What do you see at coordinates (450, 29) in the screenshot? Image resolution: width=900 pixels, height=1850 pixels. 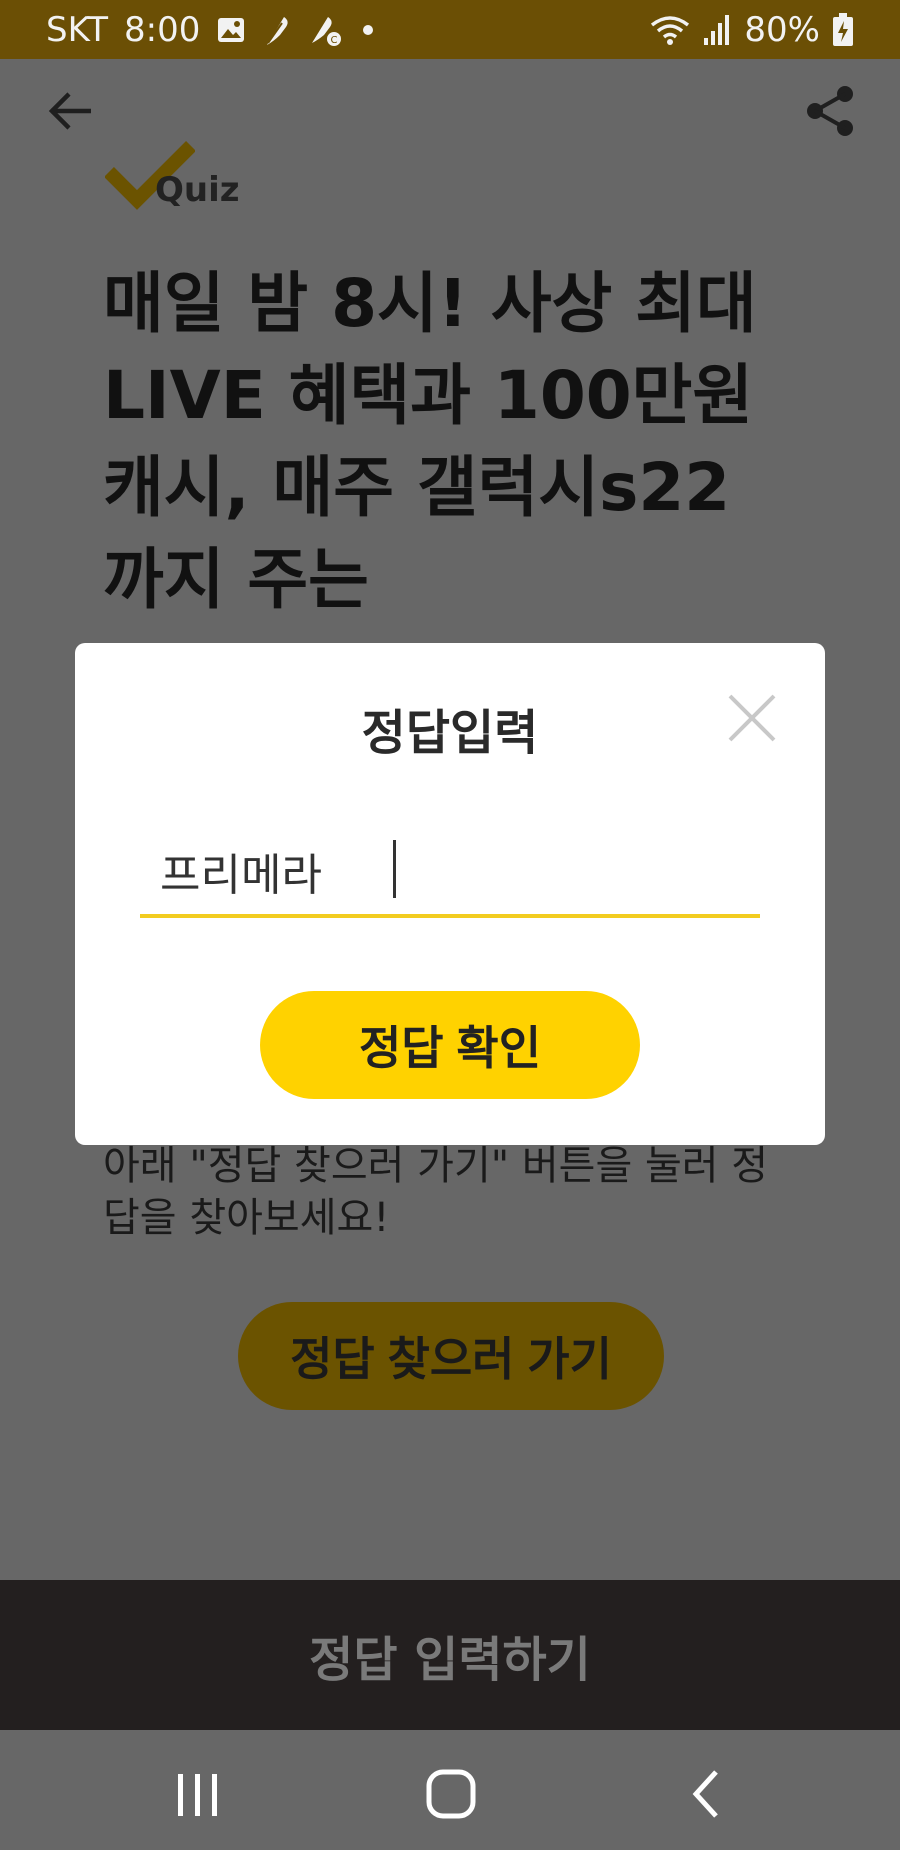 I see `status-bar: SKT 8:00 C 80%` at bounding box center [450, 29].